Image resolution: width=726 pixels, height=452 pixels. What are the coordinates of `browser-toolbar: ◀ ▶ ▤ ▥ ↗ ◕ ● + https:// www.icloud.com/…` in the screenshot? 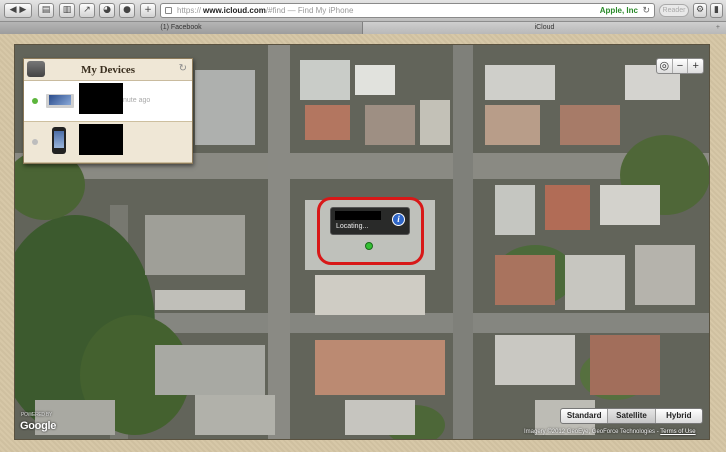 It's located at (363, 11).